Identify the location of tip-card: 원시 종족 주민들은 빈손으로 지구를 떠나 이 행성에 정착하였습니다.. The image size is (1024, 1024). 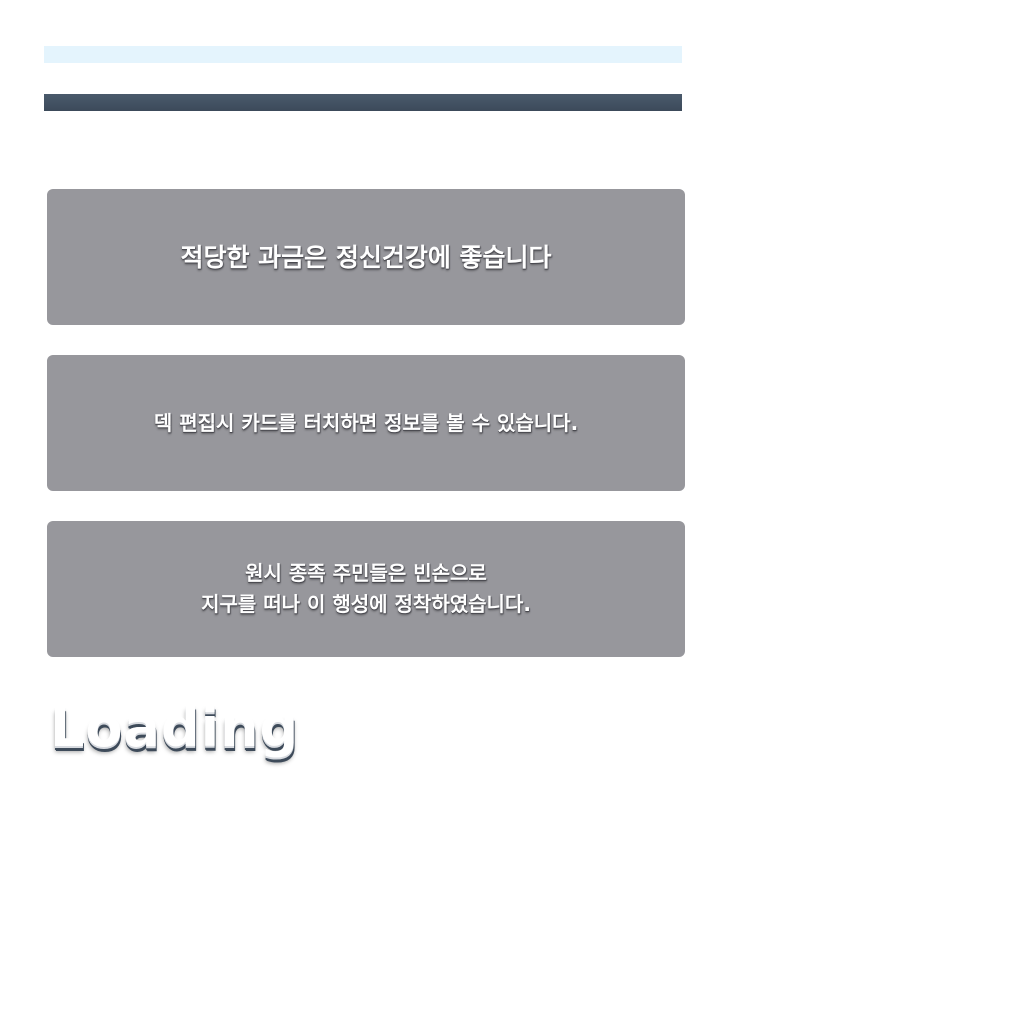
(366, 589).